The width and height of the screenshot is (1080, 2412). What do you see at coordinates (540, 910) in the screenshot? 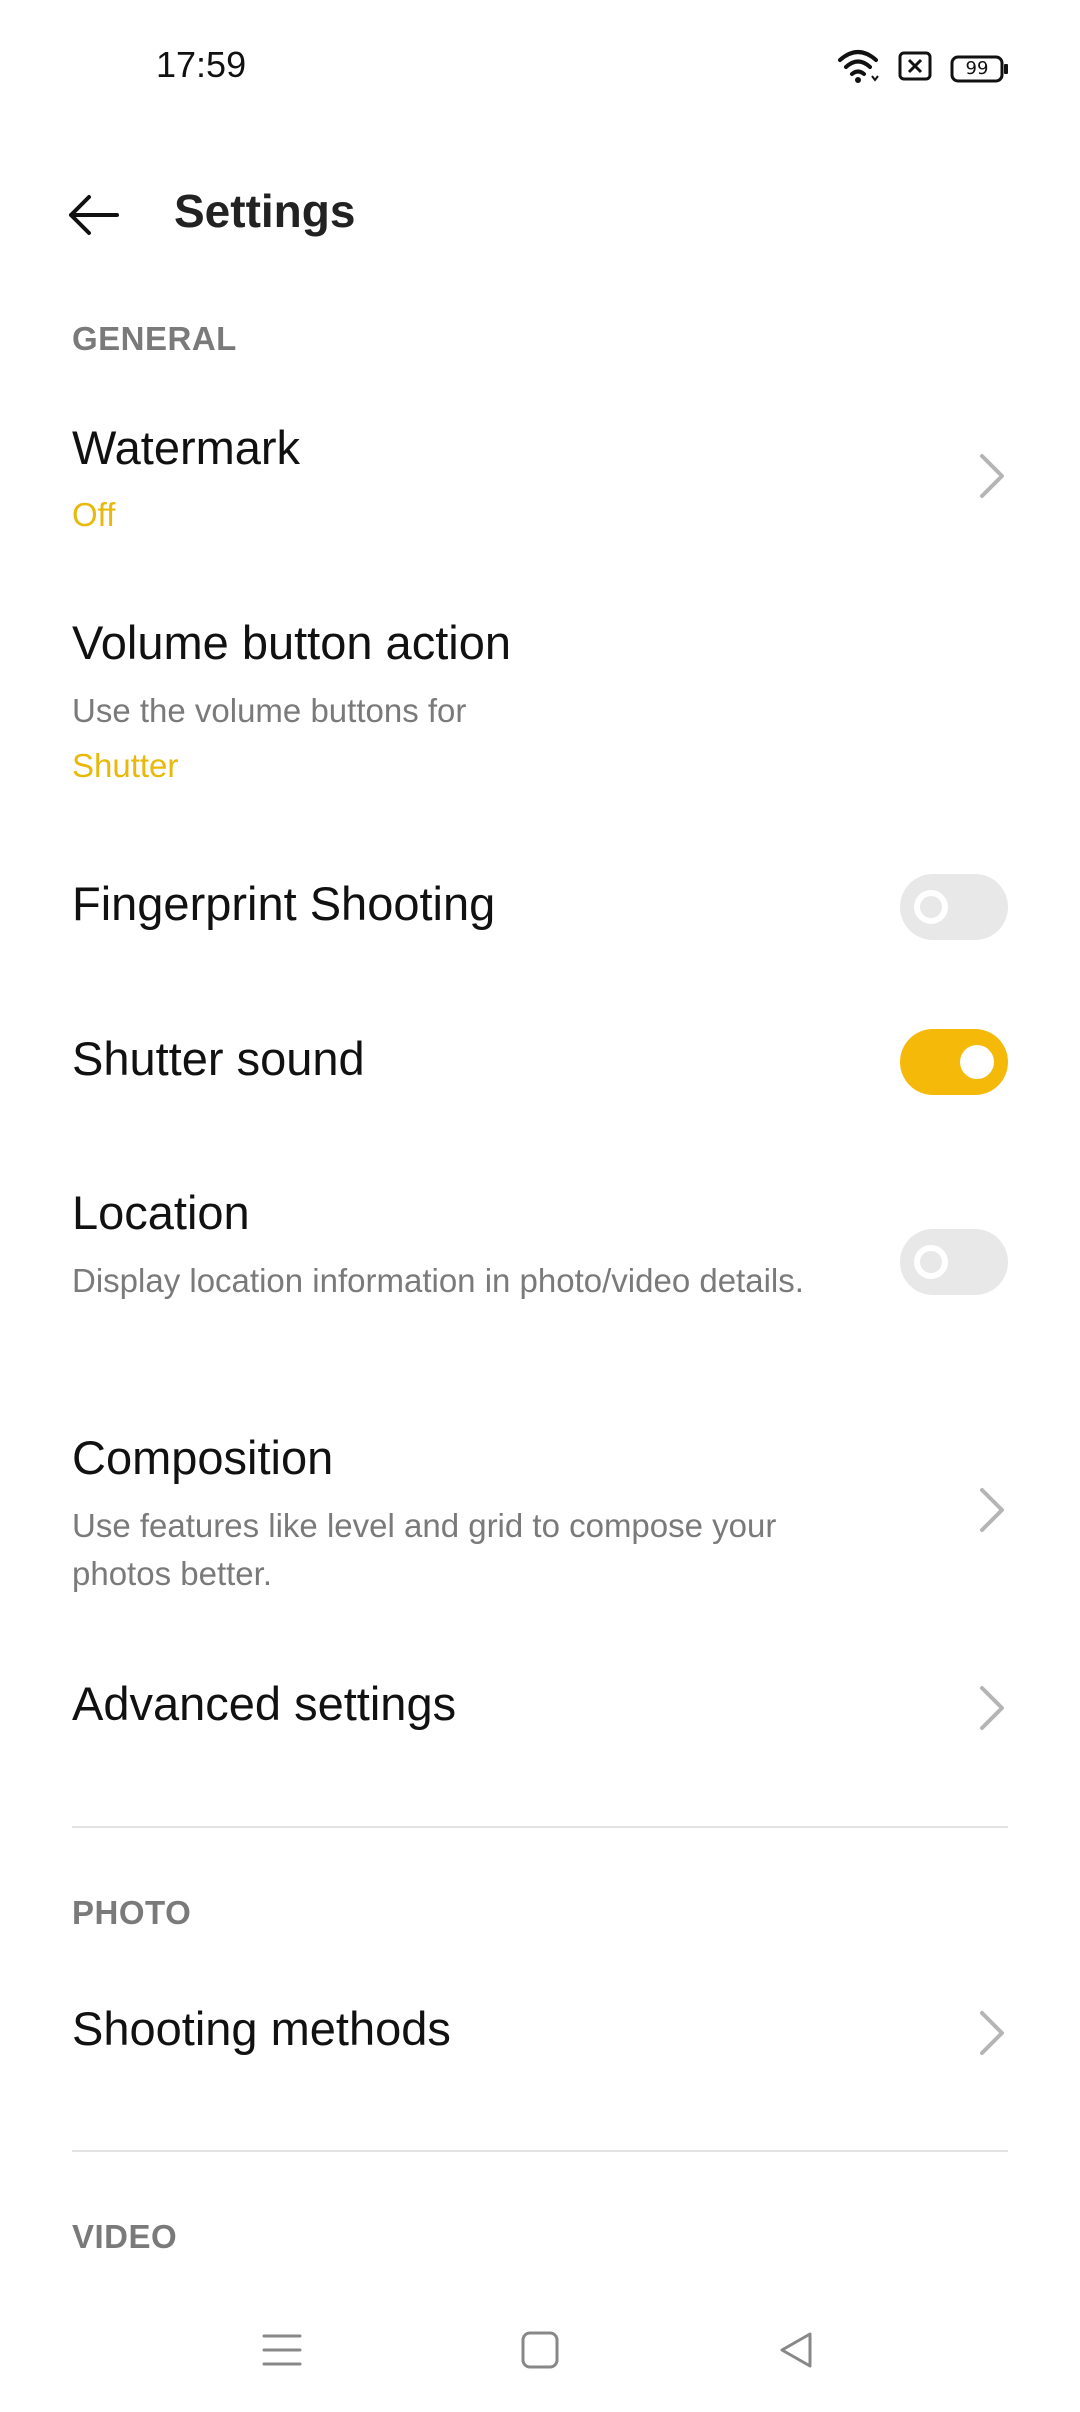
I see `setting-fingerprint-shooting: Fingerprint Shooting` at bounding box center [540, 910].